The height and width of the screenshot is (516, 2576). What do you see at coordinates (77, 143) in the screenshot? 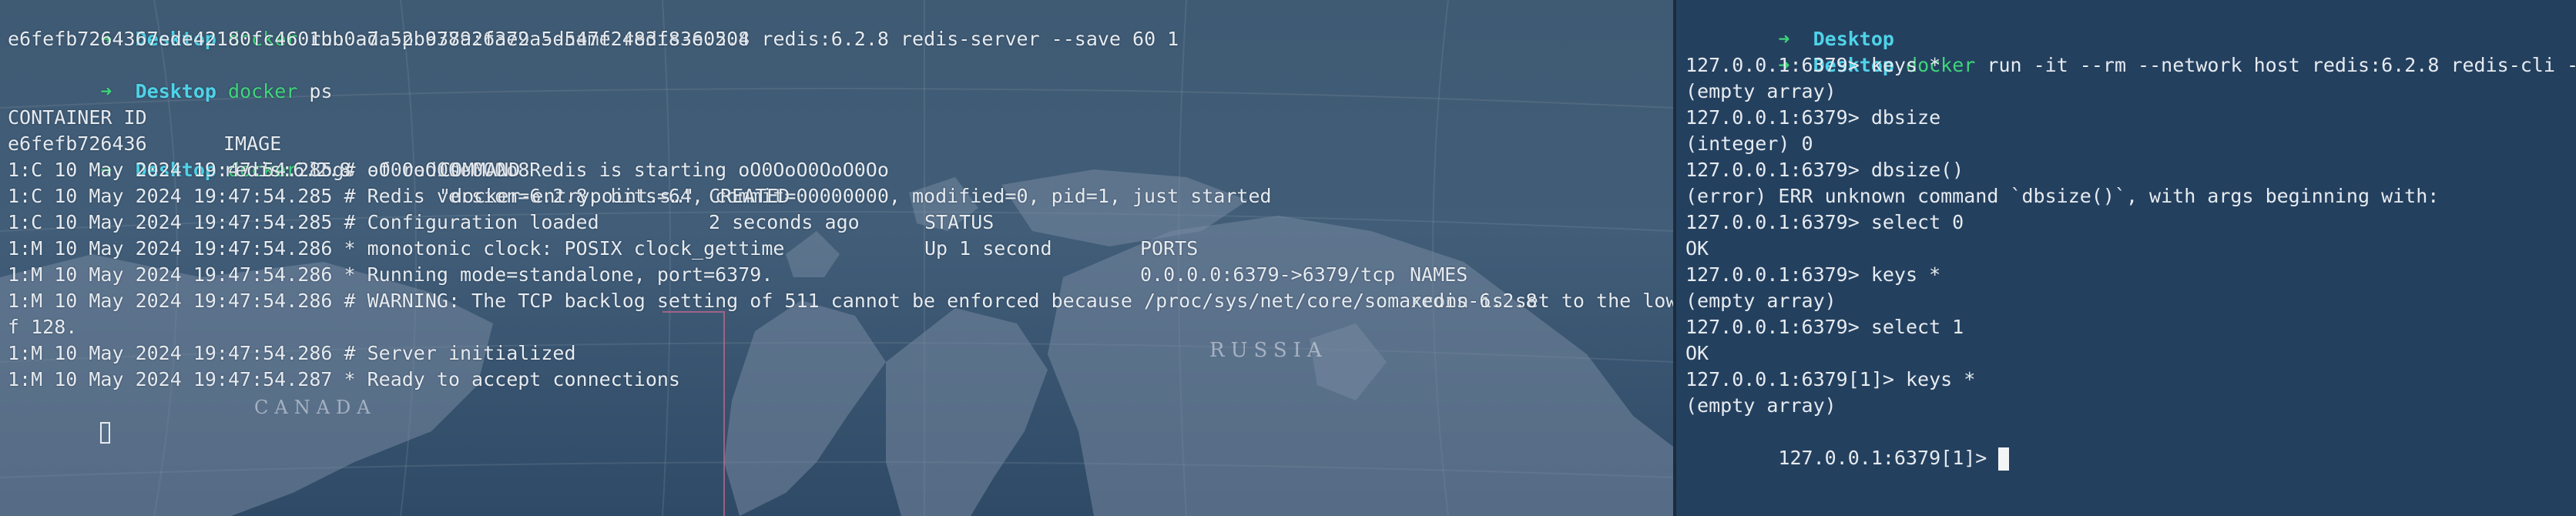
I see `ps-cell-container-id: e6fefb726436` at bounding box center [77, 143].